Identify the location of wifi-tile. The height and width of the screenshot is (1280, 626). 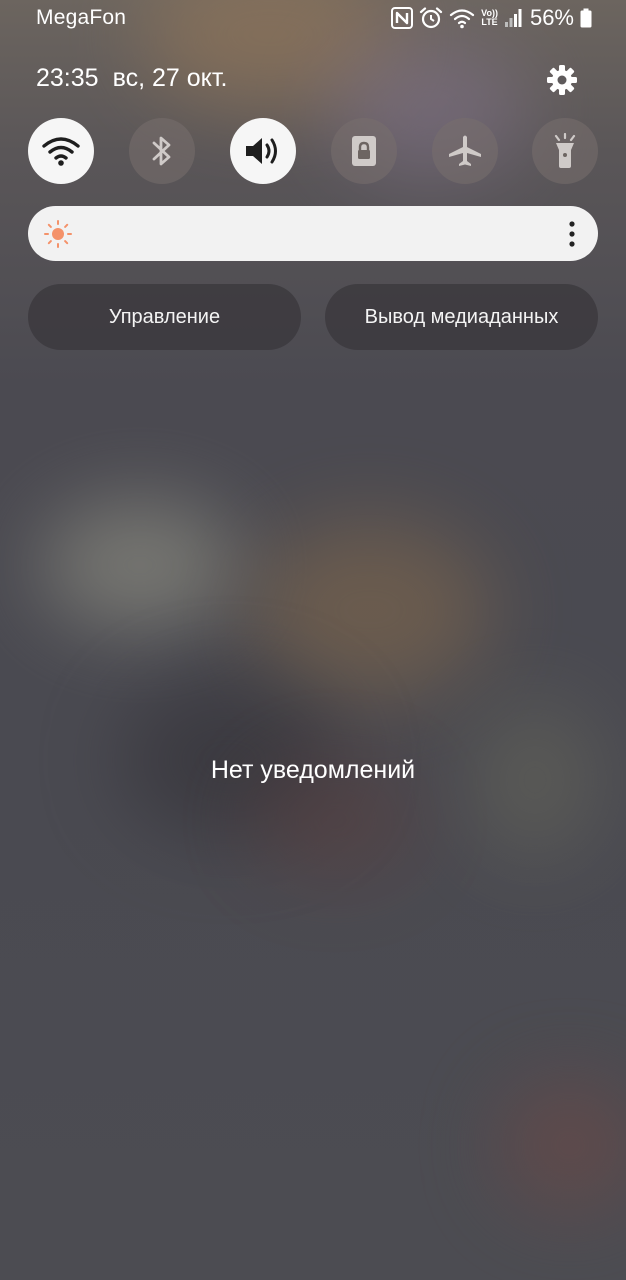
(61, 151).